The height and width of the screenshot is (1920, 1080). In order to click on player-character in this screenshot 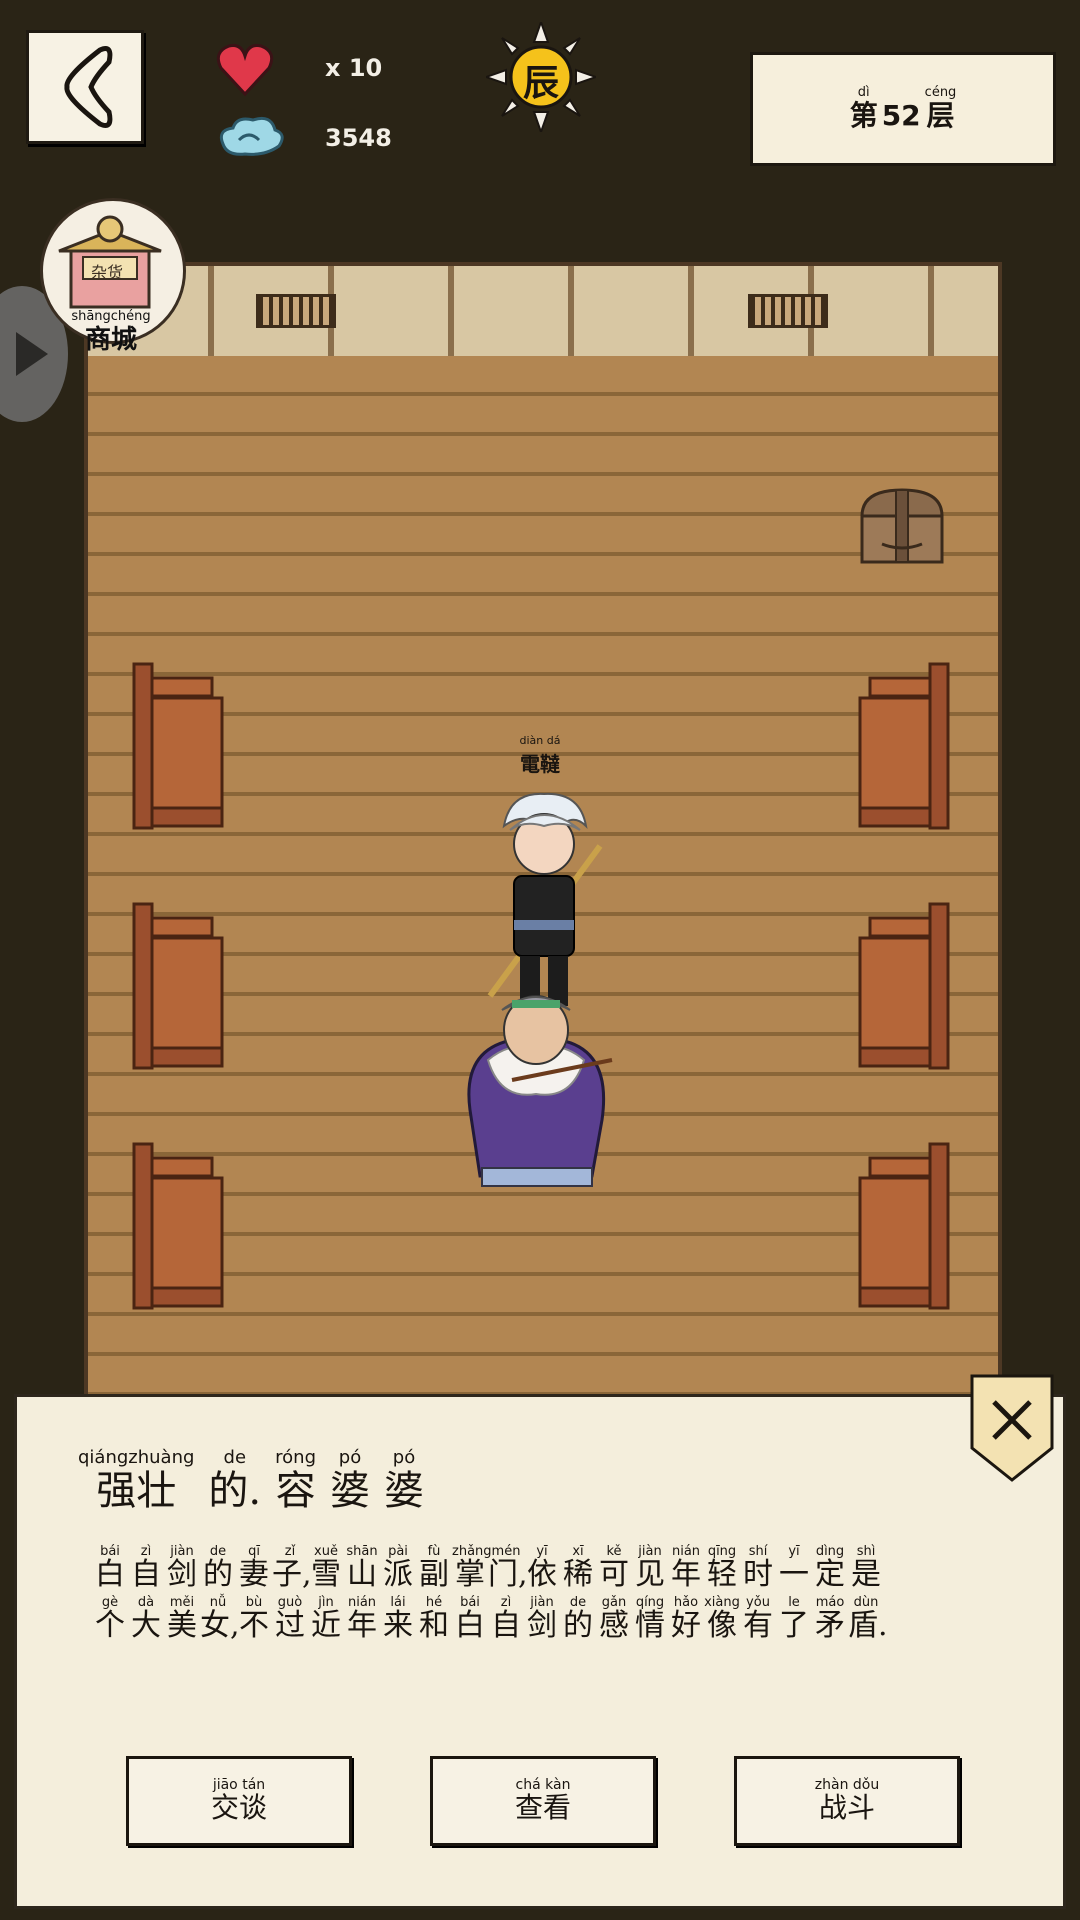, I will do `click(545, 901)`.